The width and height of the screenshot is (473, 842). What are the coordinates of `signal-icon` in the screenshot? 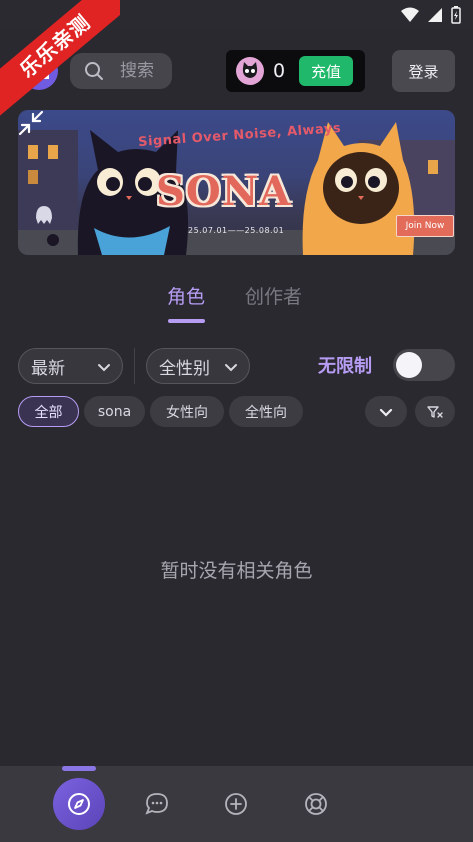 It's located at (435, 15).